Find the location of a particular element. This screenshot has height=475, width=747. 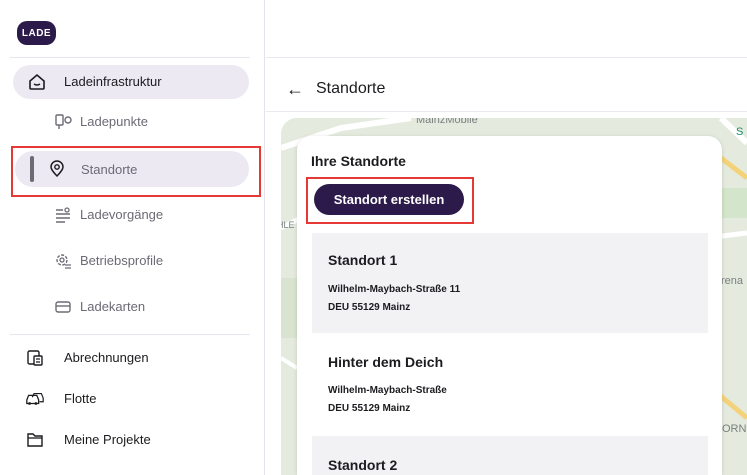

panel-heading: Ihre Standorte is located at coordinates (358, 161).